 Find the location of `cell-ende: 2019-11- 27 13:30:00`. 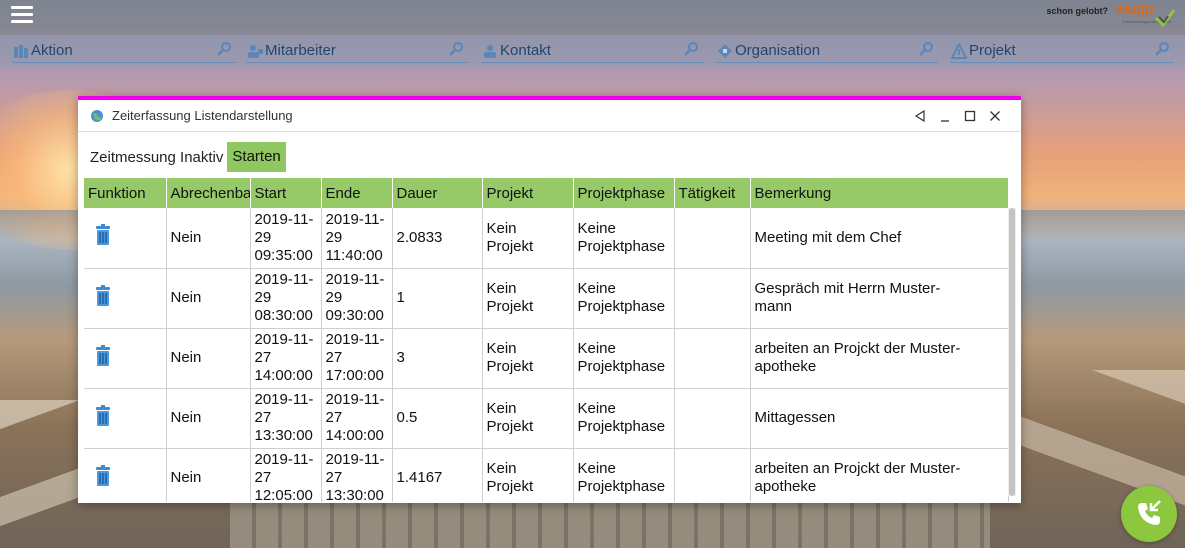

cell-ende: 2019-11- 27 13:30:00 is located at coordinates (357, 475).